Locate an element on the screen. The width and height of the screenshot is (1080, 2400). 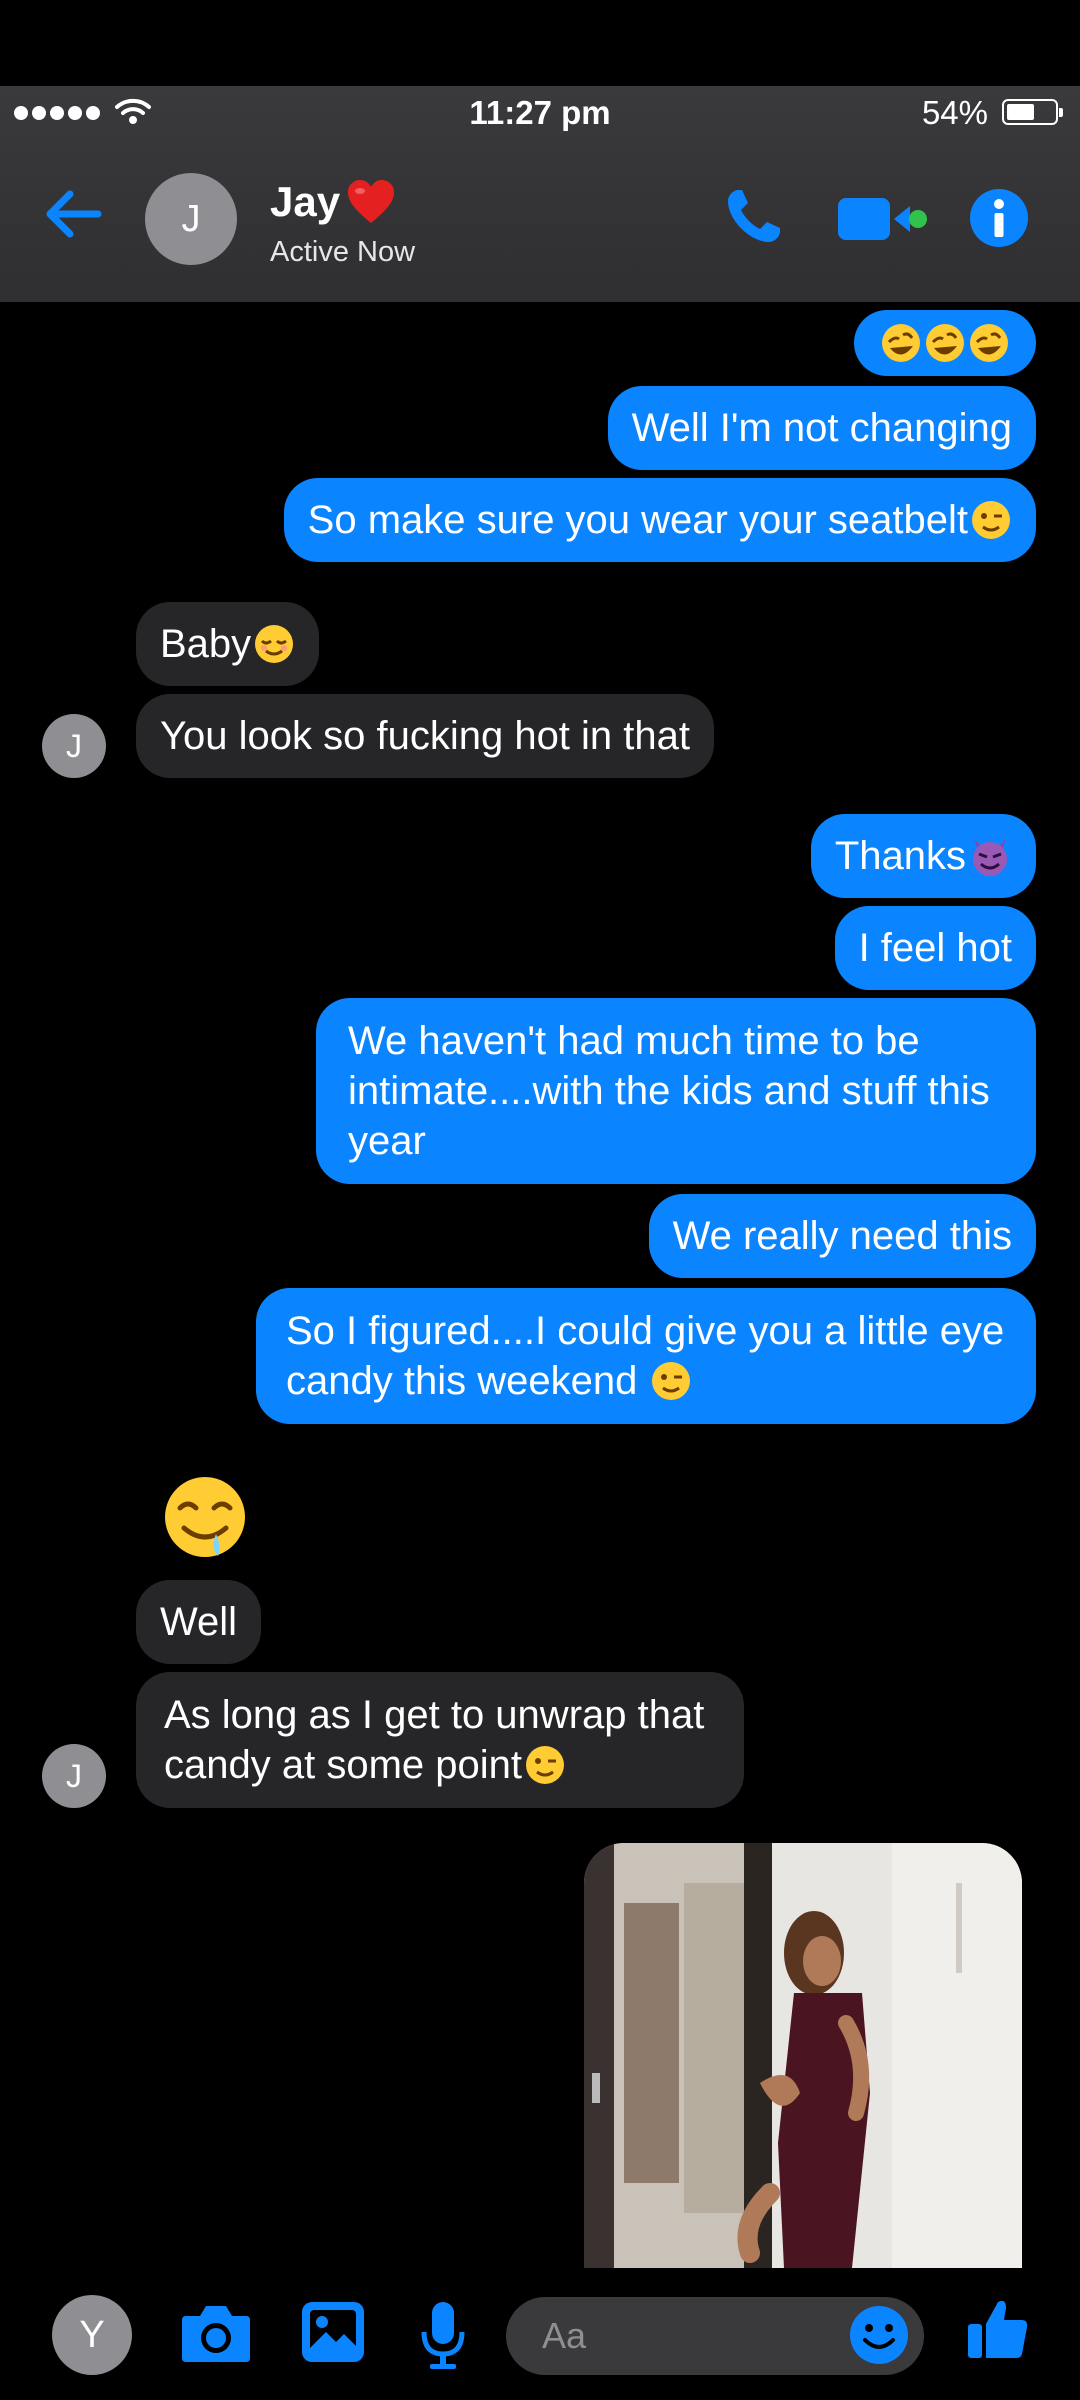
message-incoming: Well is located at coordinates (199, 1622).